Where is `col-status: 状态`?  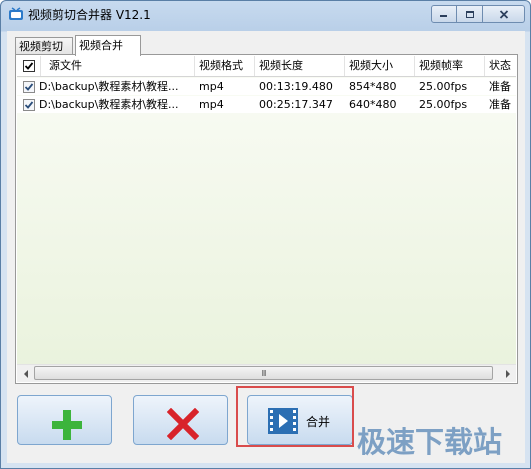 col-status: 状态 is located at coordinates (500, 66).